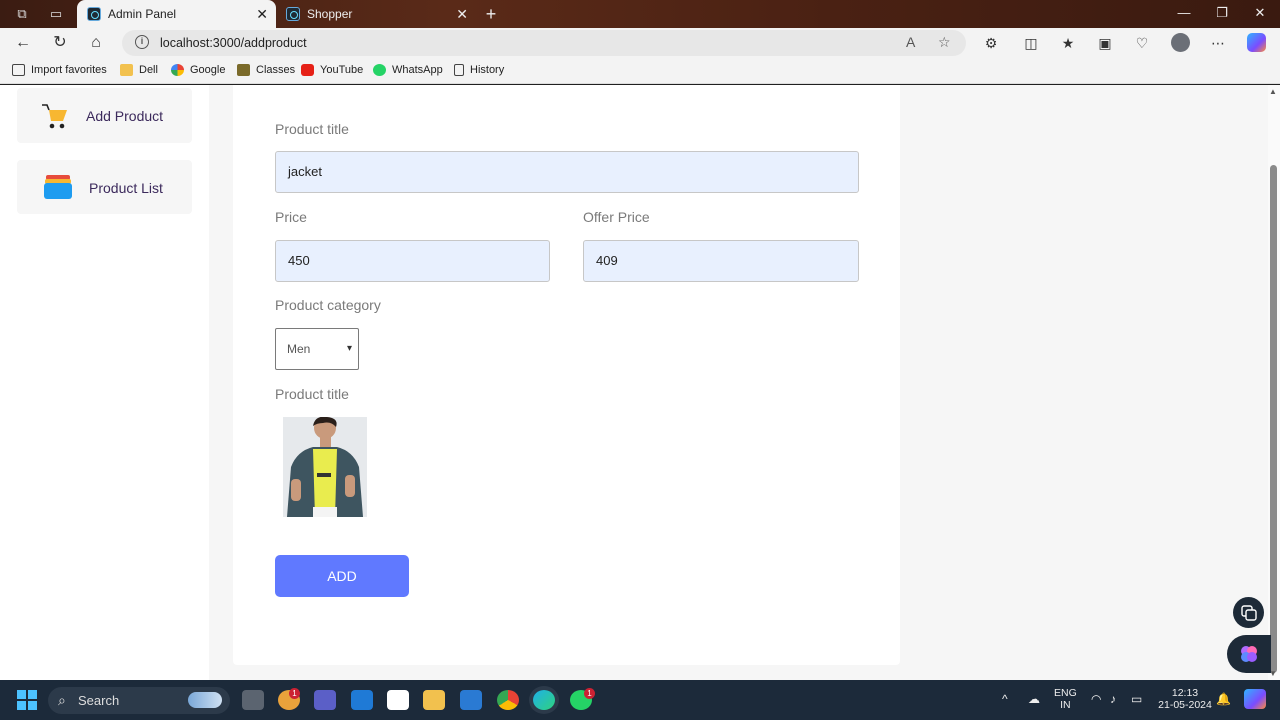 This screenshot has height=720, width=1280. Describe the element at coordinates (721, 261) in the screenshot. I see `offer-price-input: 409` at that location.